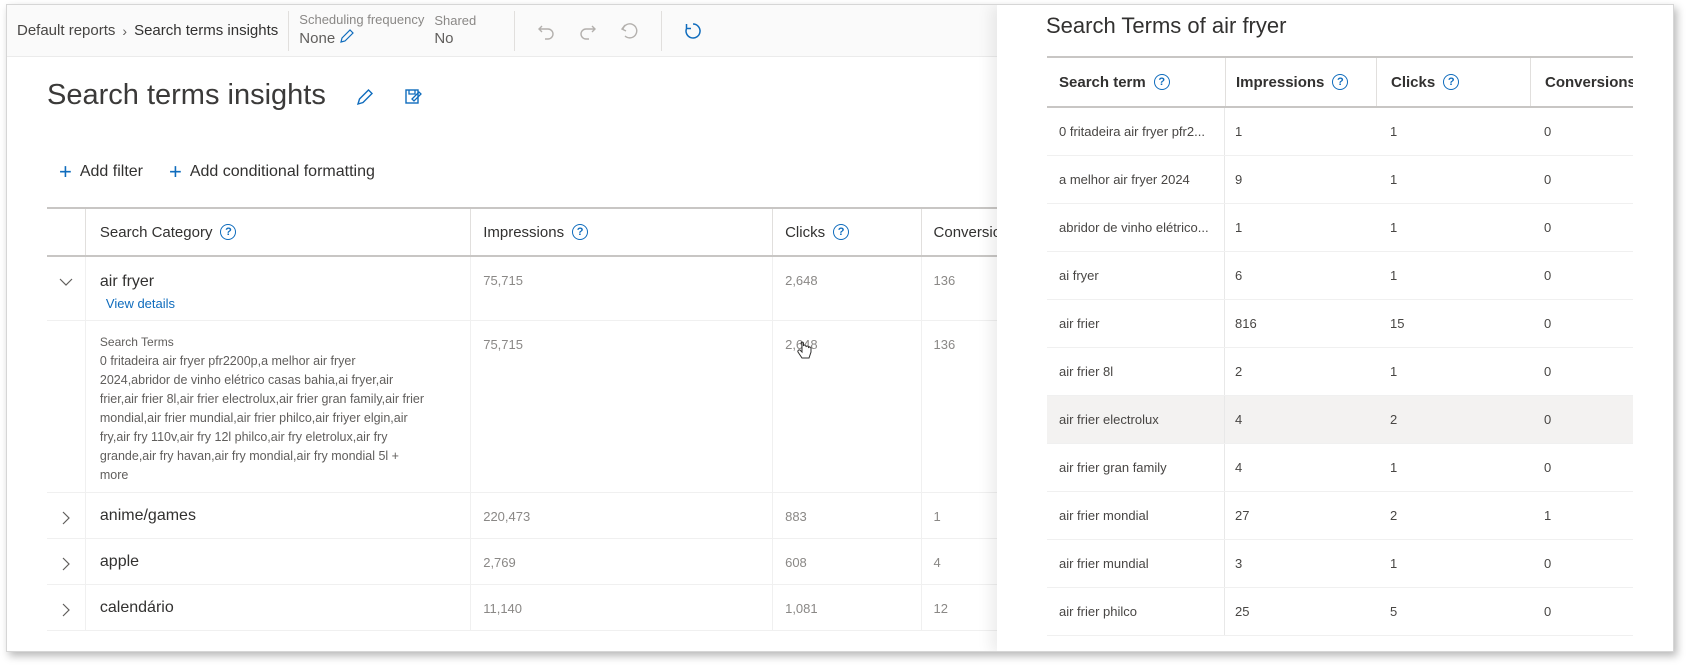  Describe the element at coordinates (588, 31) in the screenshot. I see `redo-icon` at that location.